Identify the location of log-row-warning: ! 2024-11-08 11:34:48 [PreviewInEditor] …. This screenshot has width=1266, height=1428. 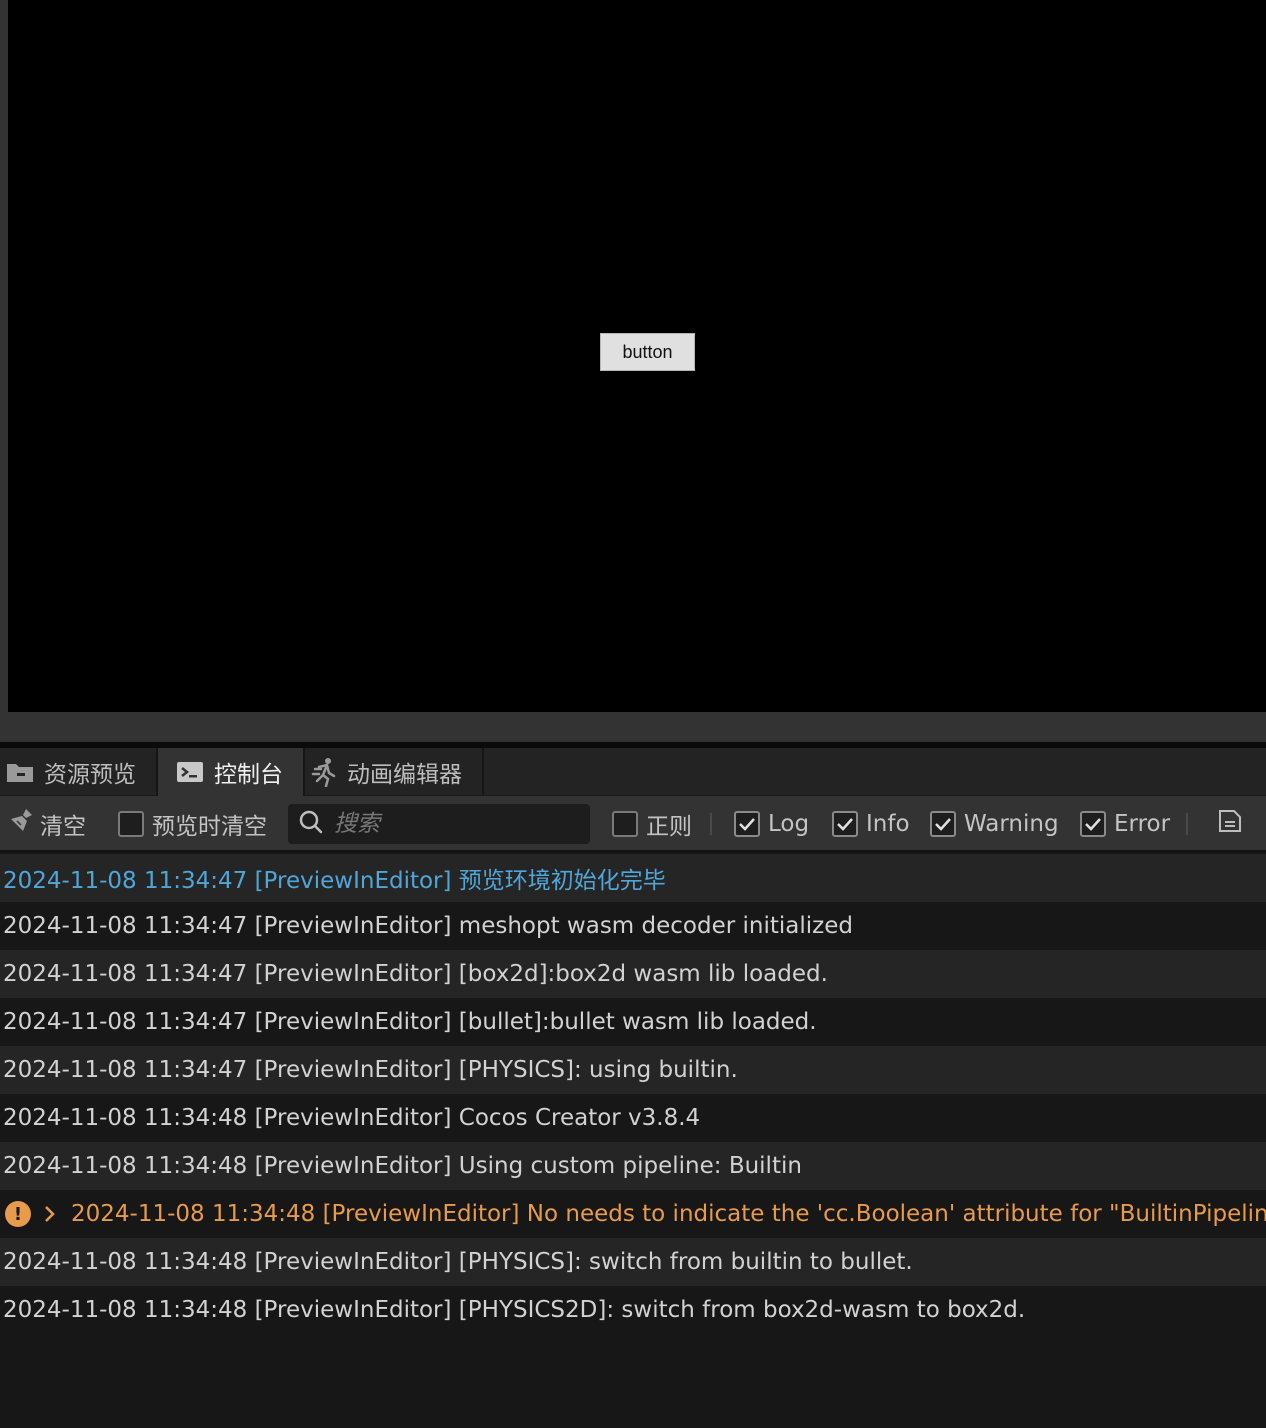
(633, 1214).